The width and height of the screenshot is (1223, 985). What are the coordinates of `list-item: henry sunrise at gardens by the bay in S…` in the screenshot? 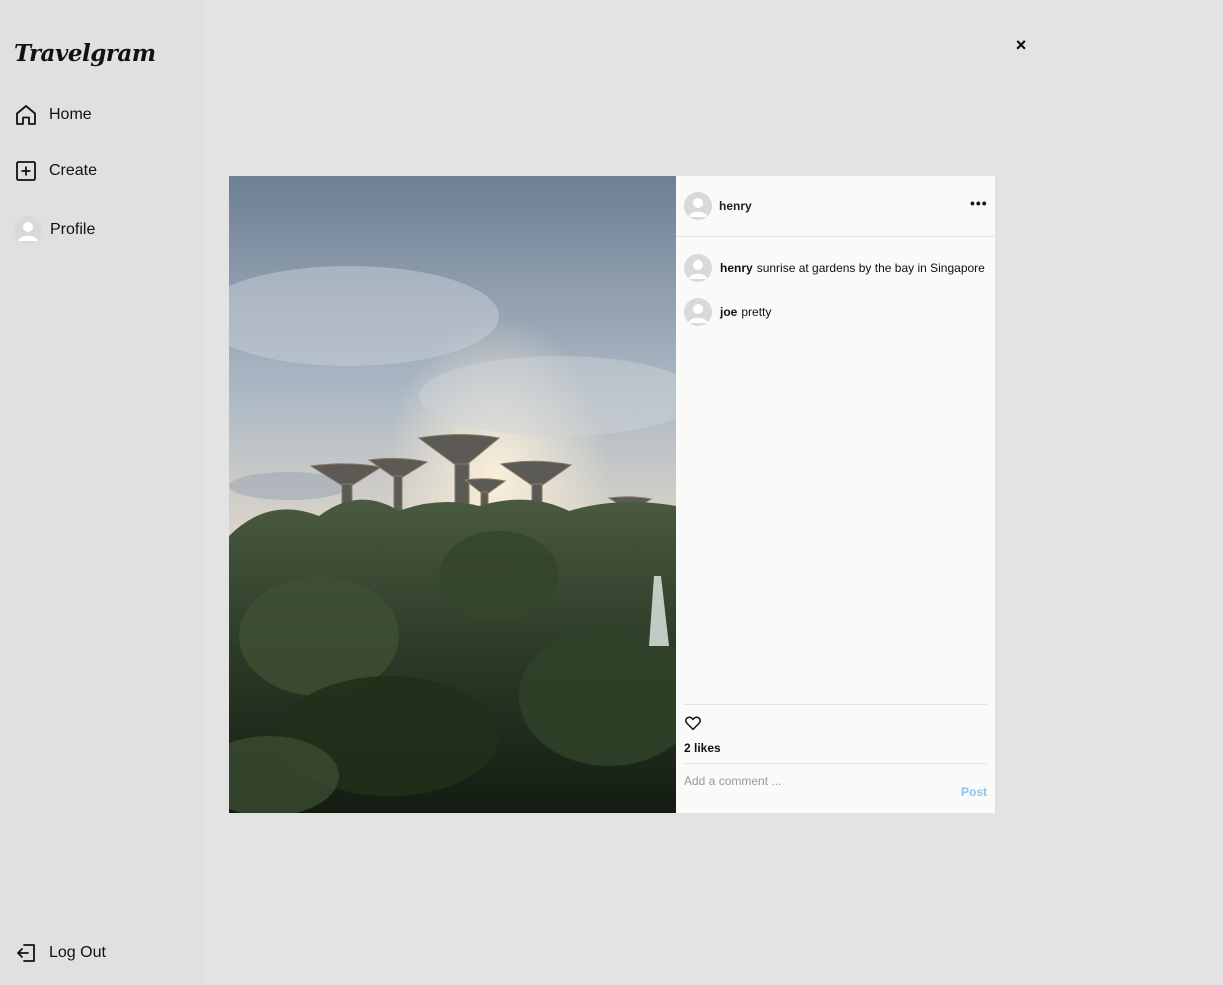 It's located at (834, 268).